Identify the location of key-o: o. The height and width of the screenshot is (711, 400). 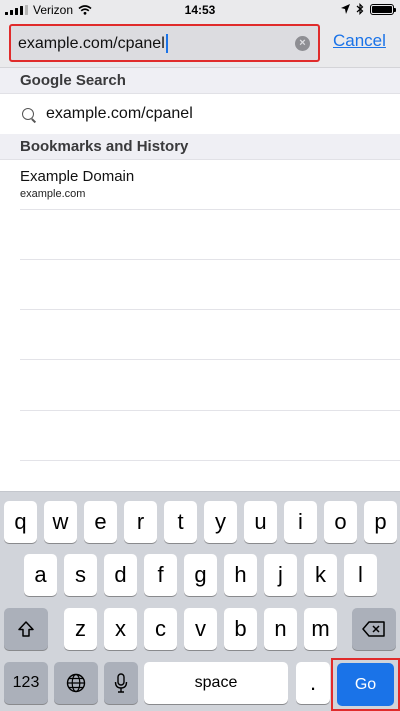
(340, 522).